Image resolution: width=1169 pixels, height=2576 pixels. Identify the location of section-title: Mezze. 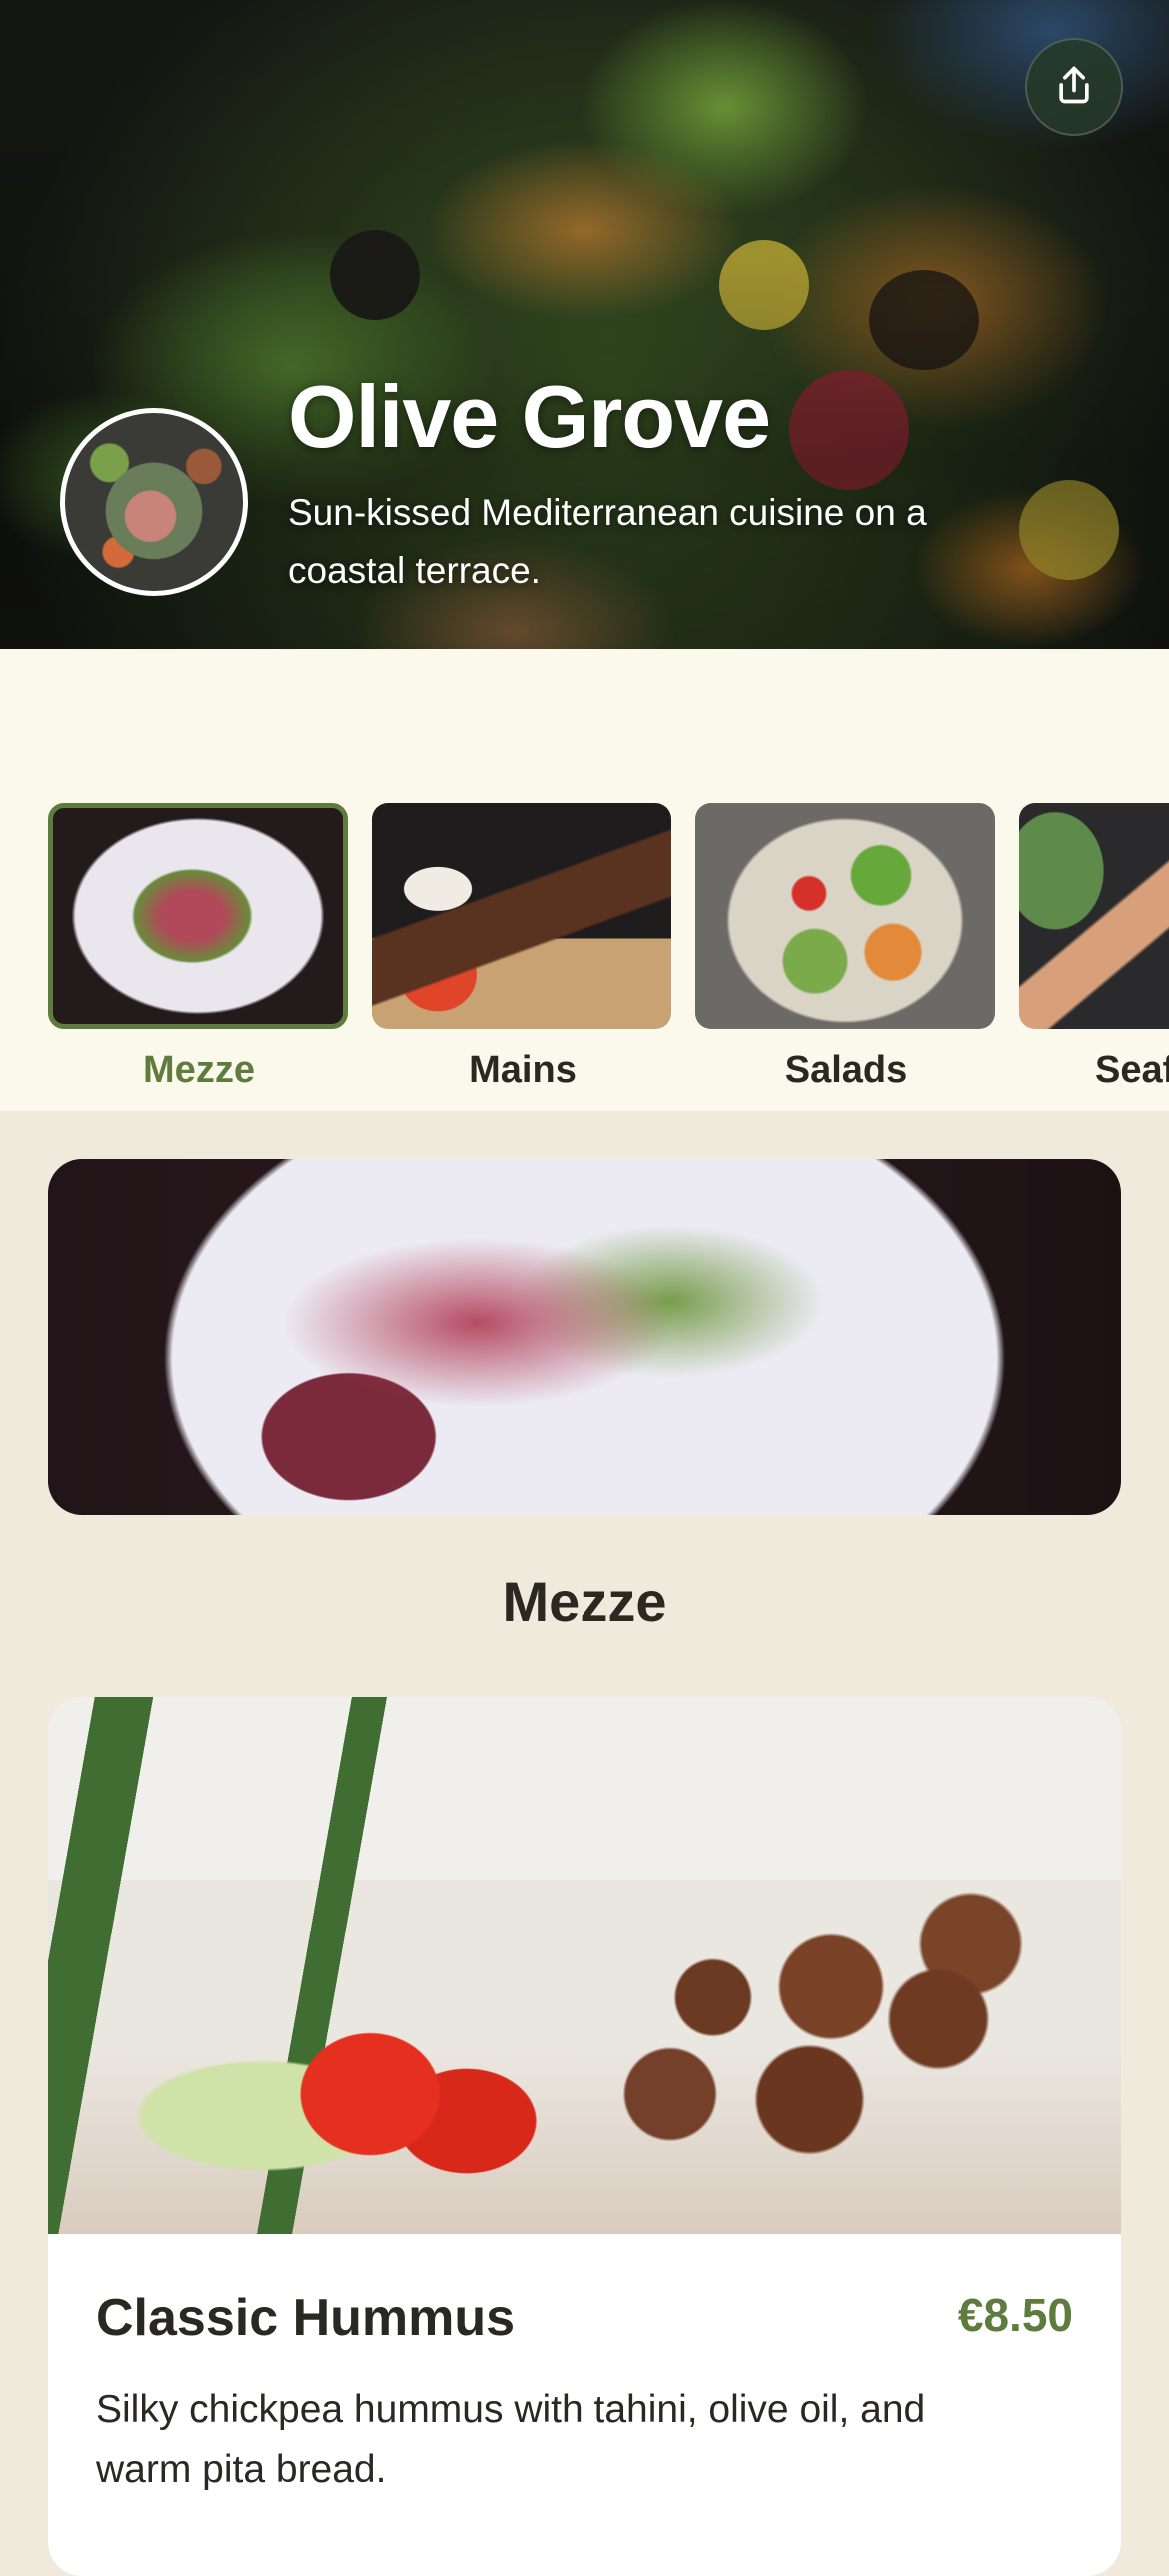
(584, 1601).